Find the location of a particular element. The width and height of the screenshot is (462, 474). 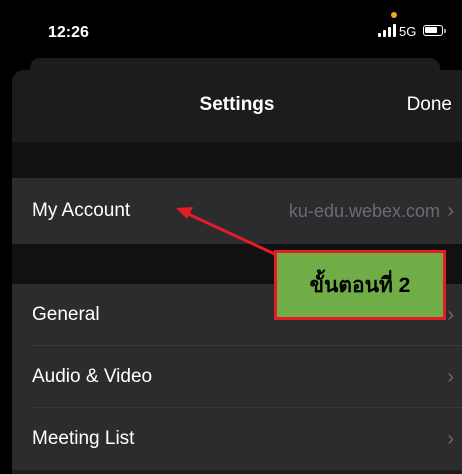

step-annotation-box: ขั้นตอนที่ 2 is located at coordinates (360, 285).